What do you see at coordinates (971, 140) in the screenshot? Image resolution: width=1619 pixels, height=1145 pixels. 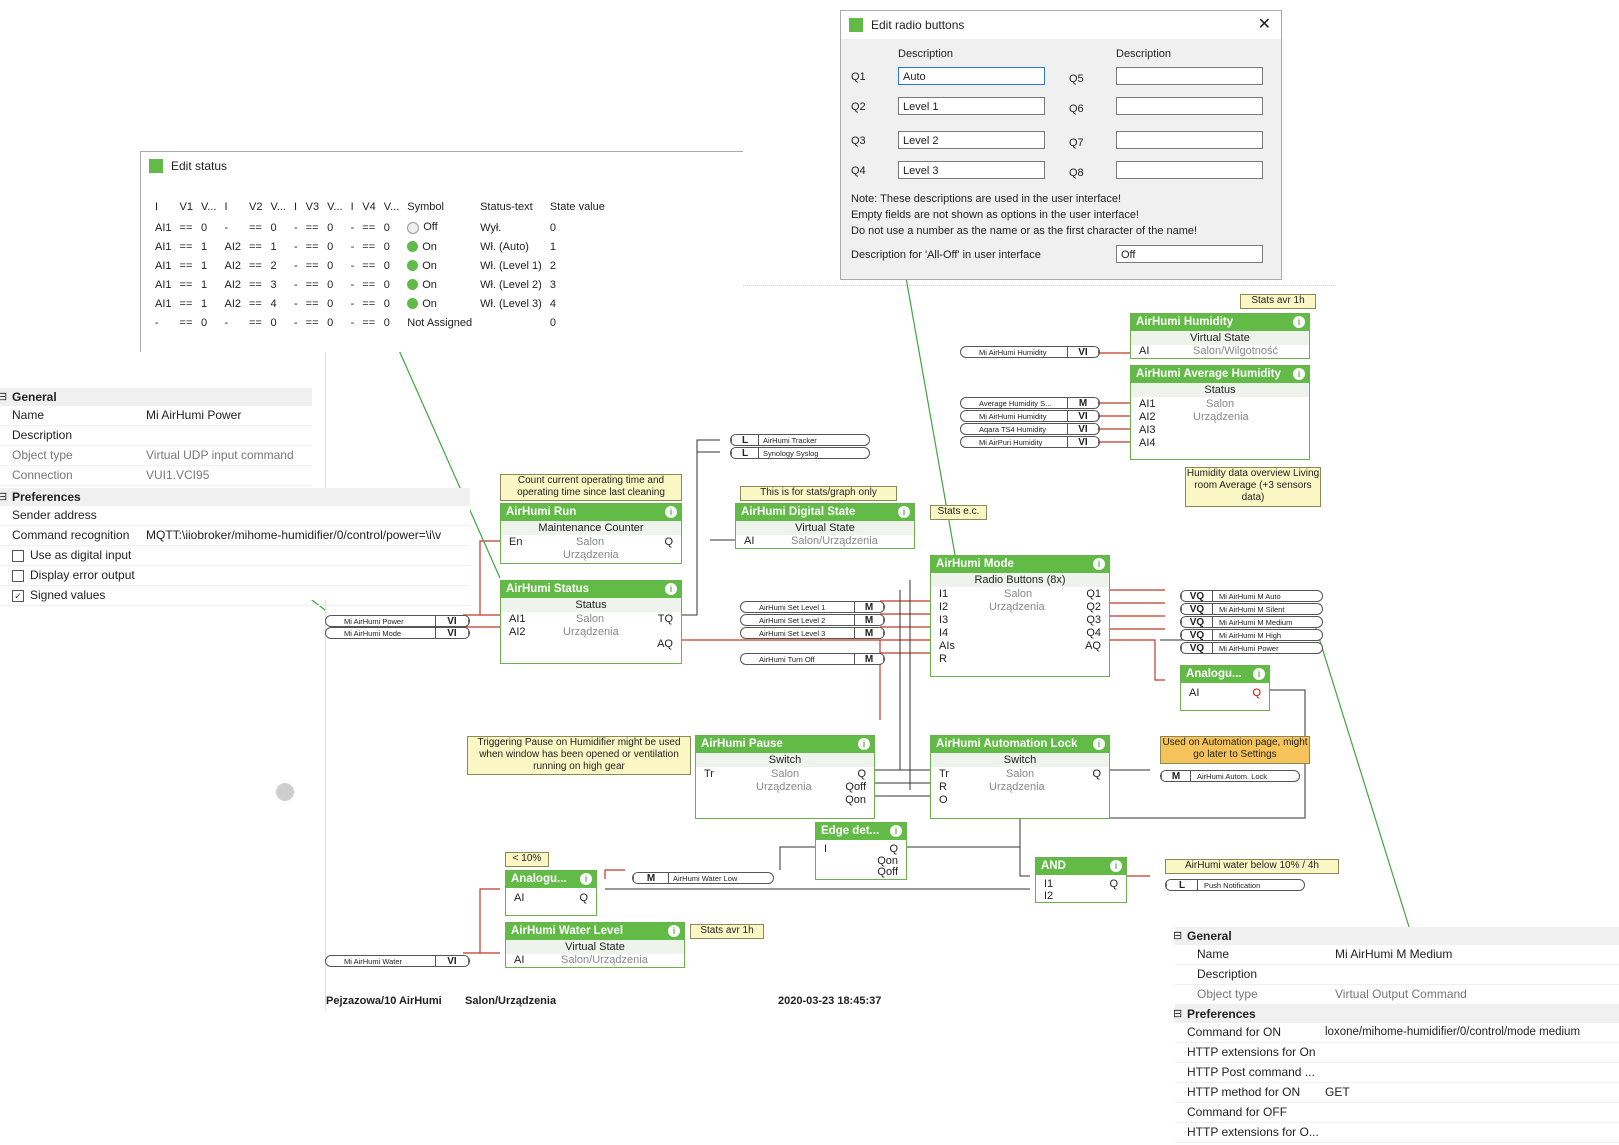 I see `description-field-q3: Level 2` at bounding box center [971, 140].